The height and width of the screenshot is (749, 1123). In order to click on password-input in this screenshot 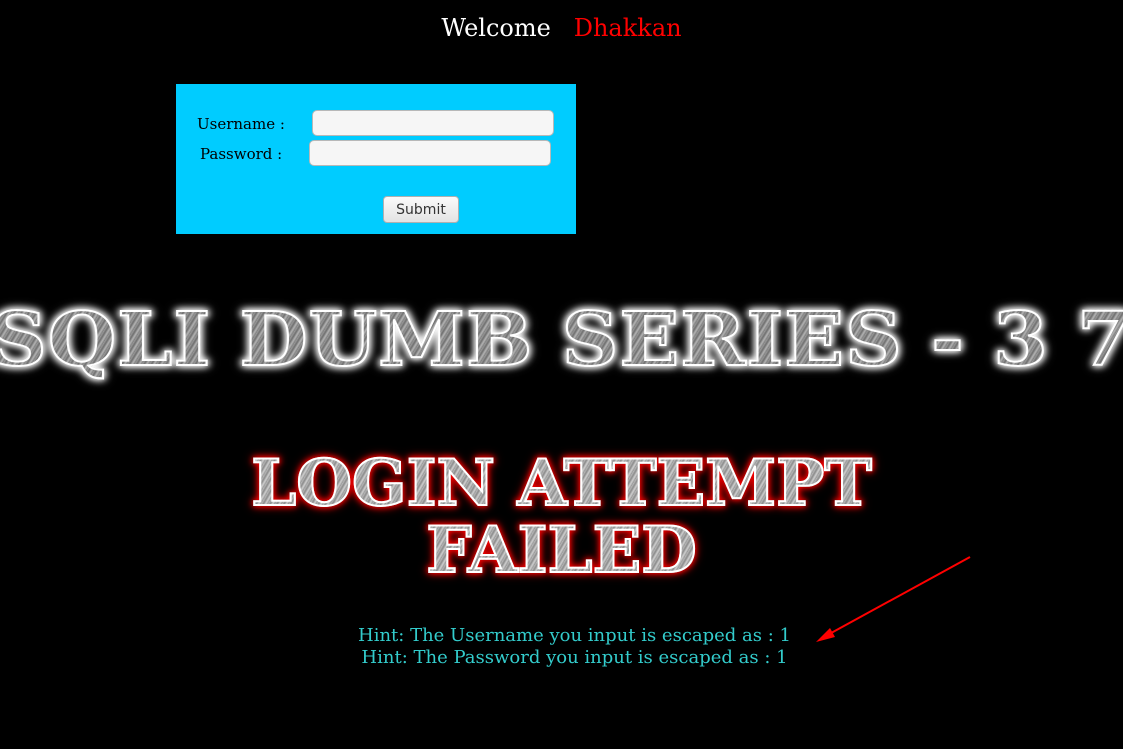, I will do `click(430, 153)`.